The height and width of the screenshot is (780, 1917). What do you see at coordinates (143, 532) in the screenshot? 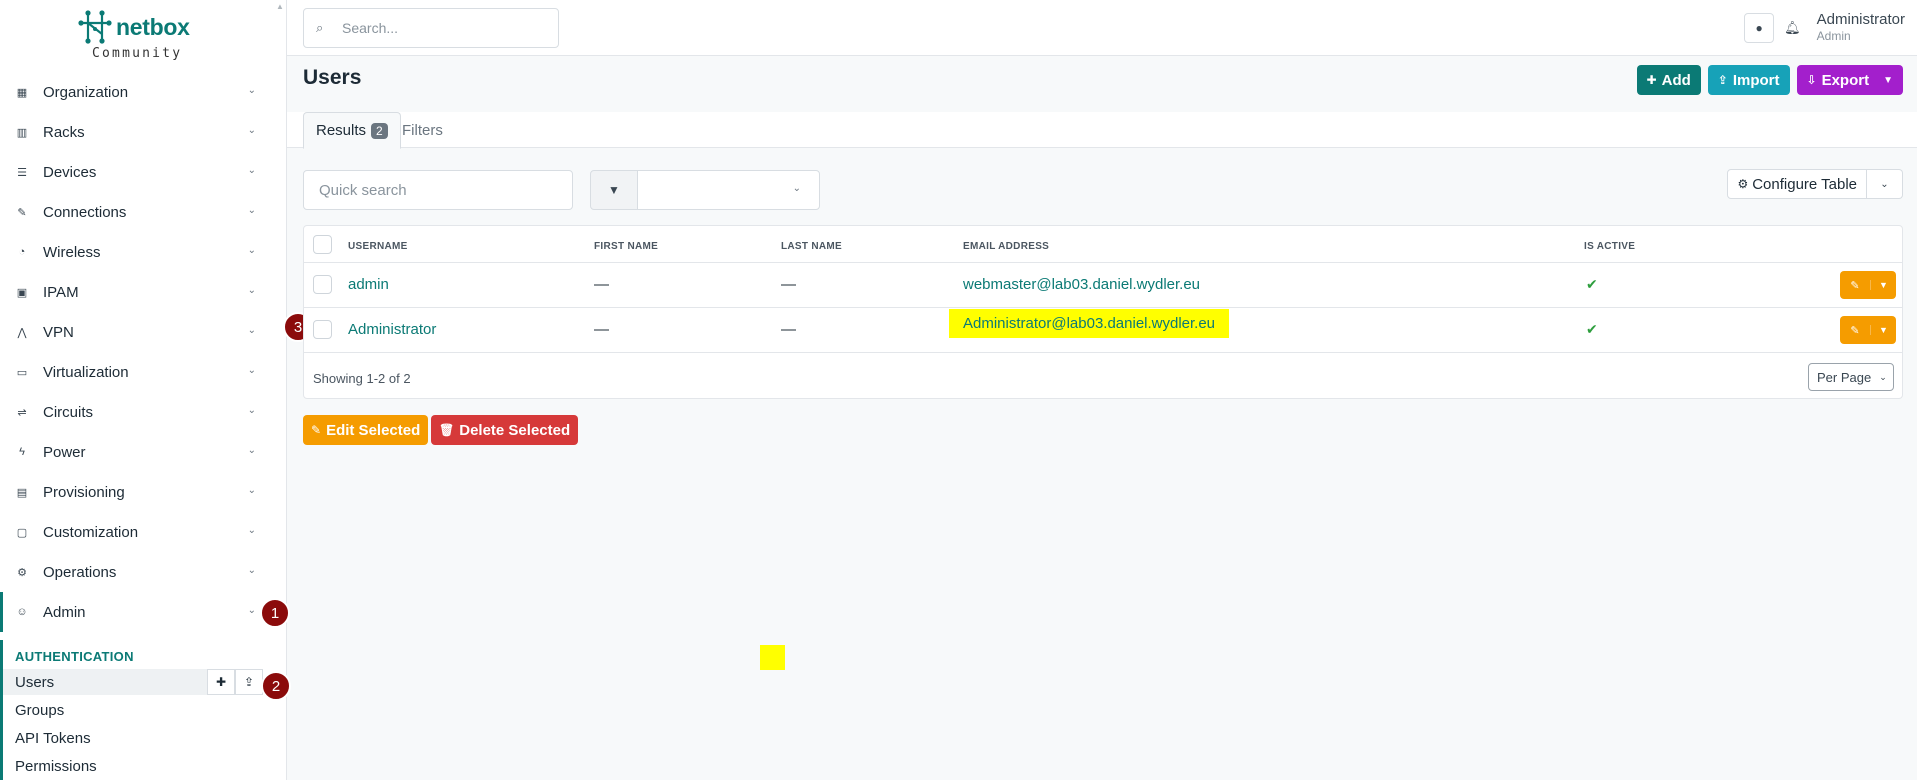
I see `sidebar-item-customization: ▢ Customization ⌄` at bounding box center [143, 532].